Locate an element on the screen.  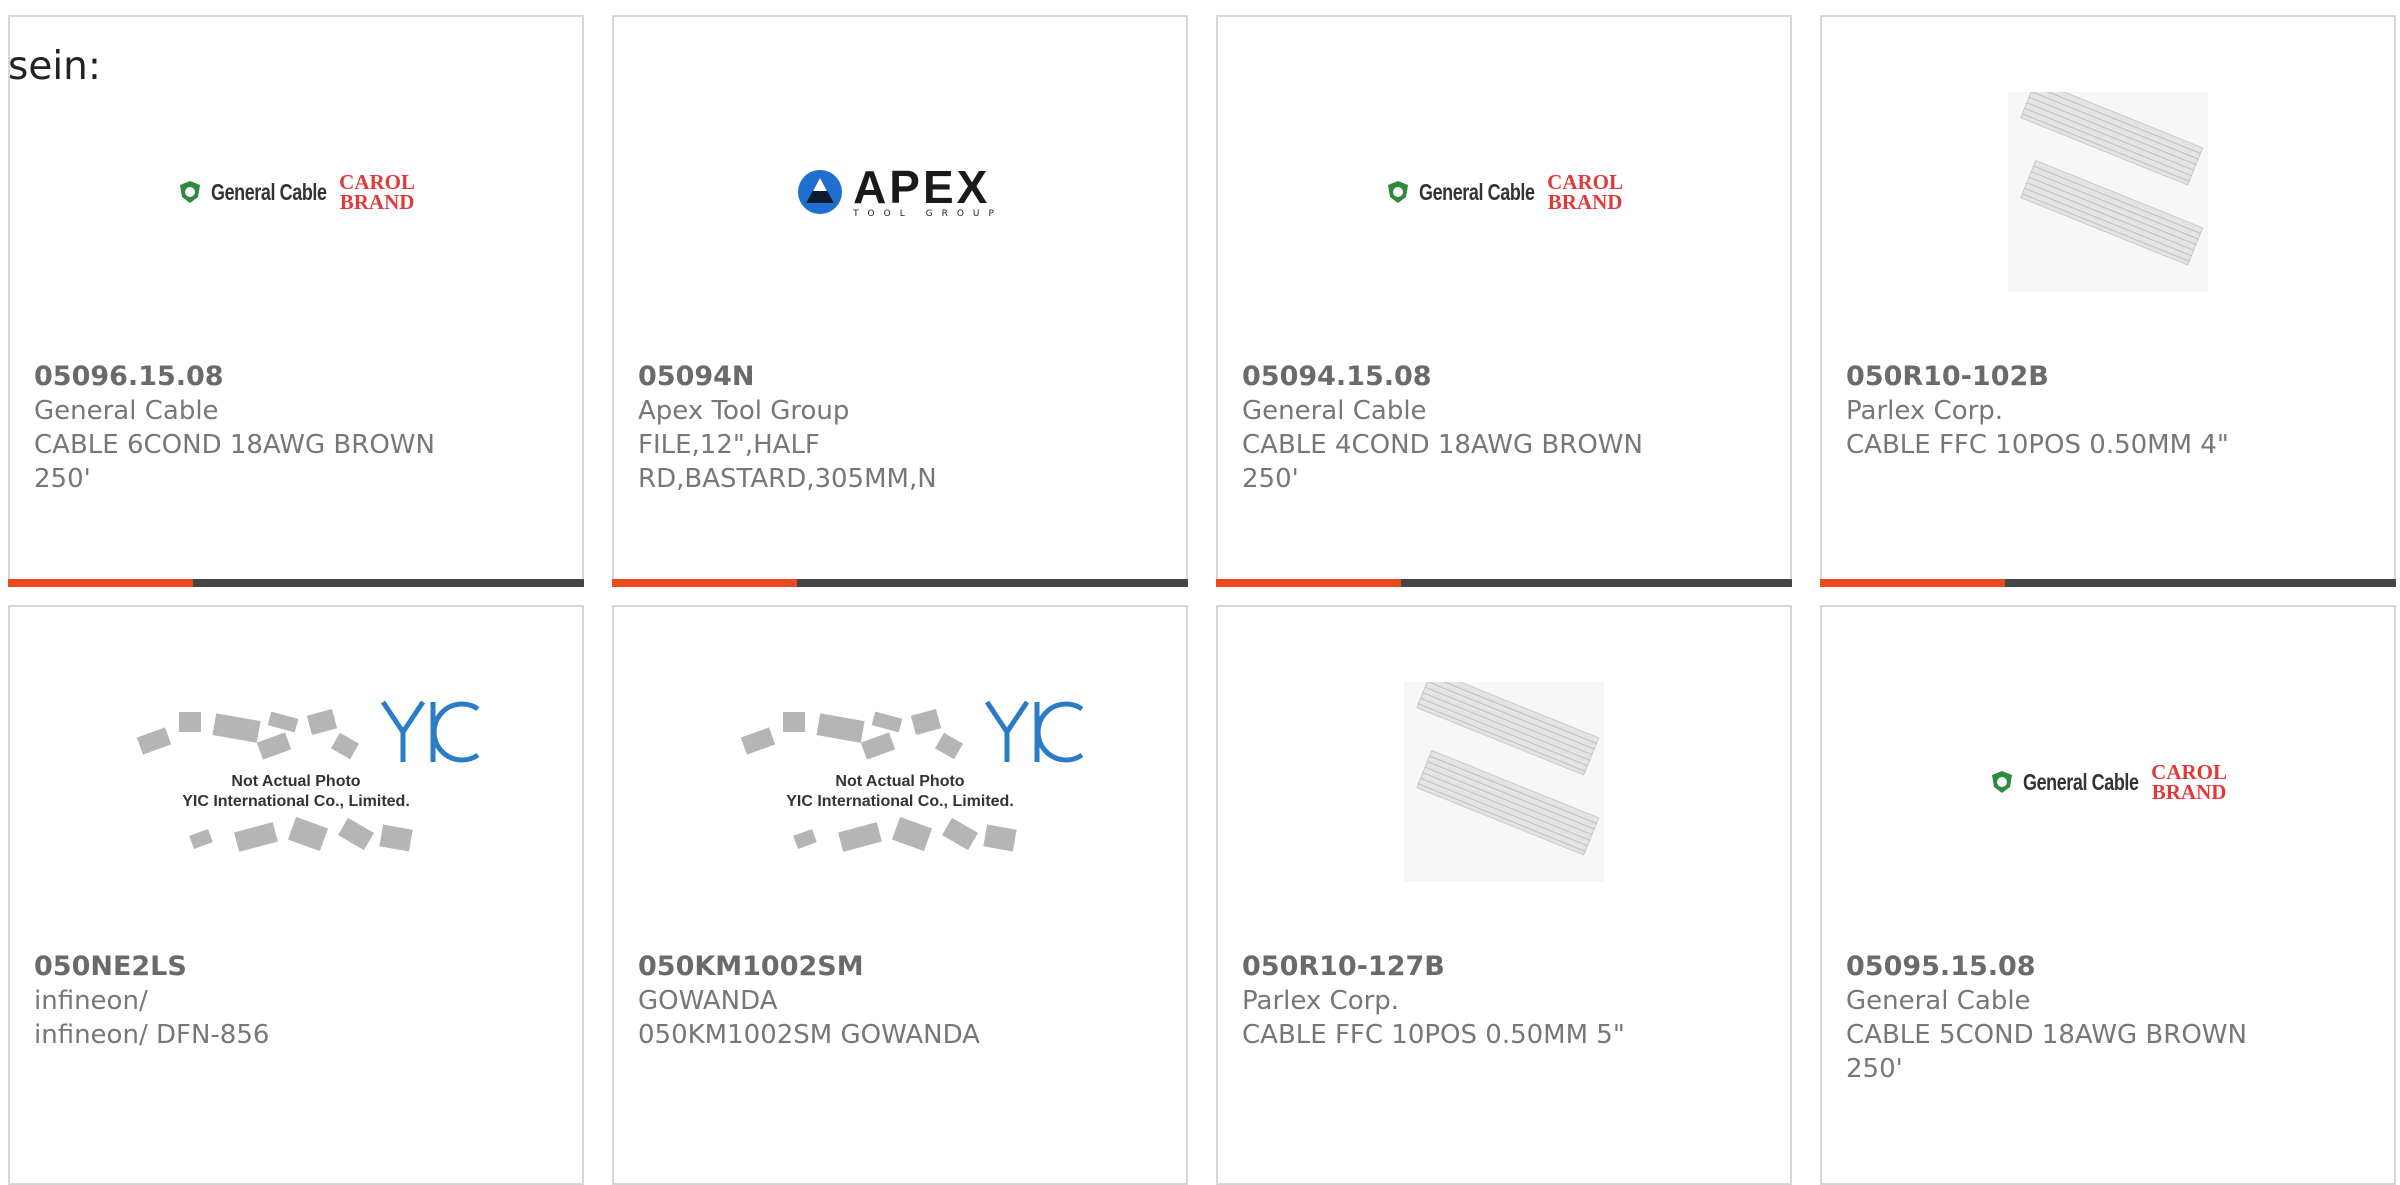
description: FILE,12",HALF RD,BASTARD,305MM,N is located at coordinates (787, 462).